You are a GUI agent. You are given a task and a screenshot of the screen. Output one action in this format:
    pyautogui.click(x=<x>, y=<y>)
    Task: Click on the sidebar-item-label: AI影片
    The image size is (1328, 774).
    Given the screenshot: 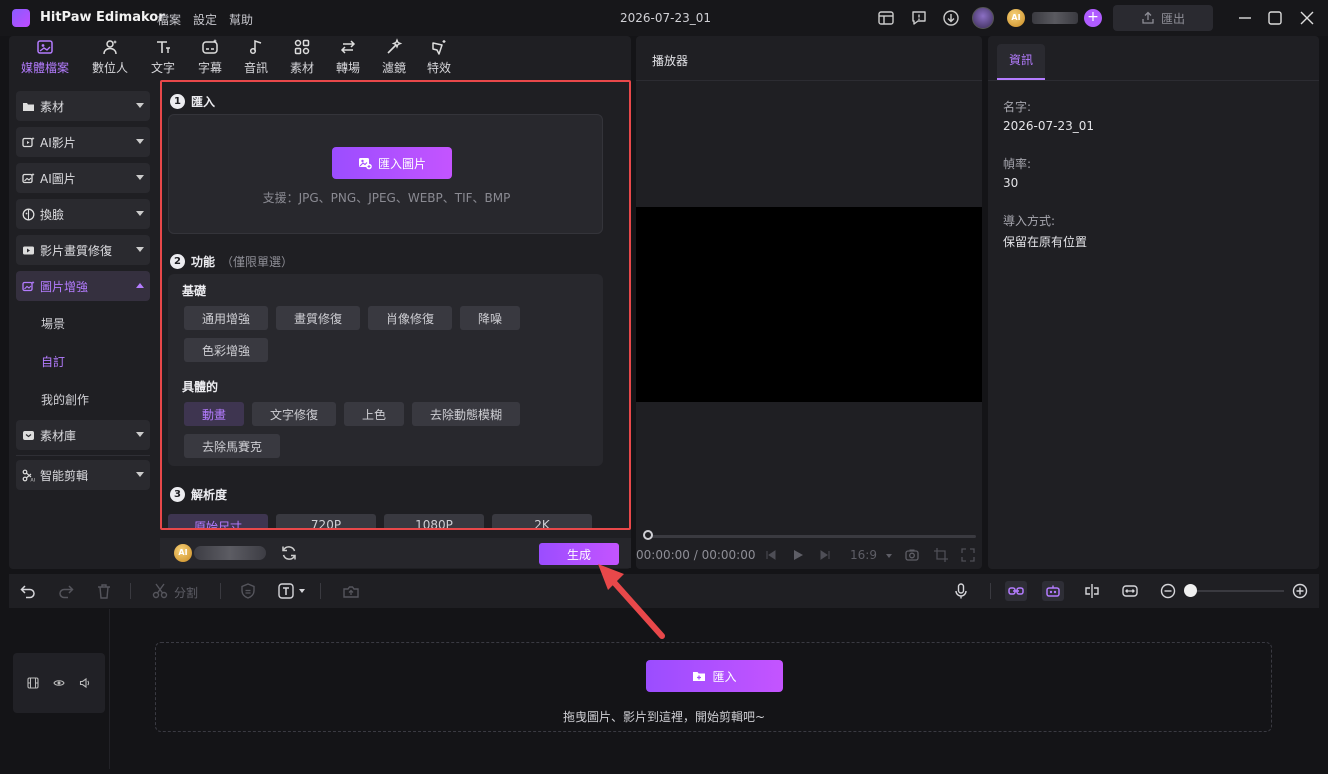 What is the action you would take?
    pyautogui.click(x=58, y=142)
    